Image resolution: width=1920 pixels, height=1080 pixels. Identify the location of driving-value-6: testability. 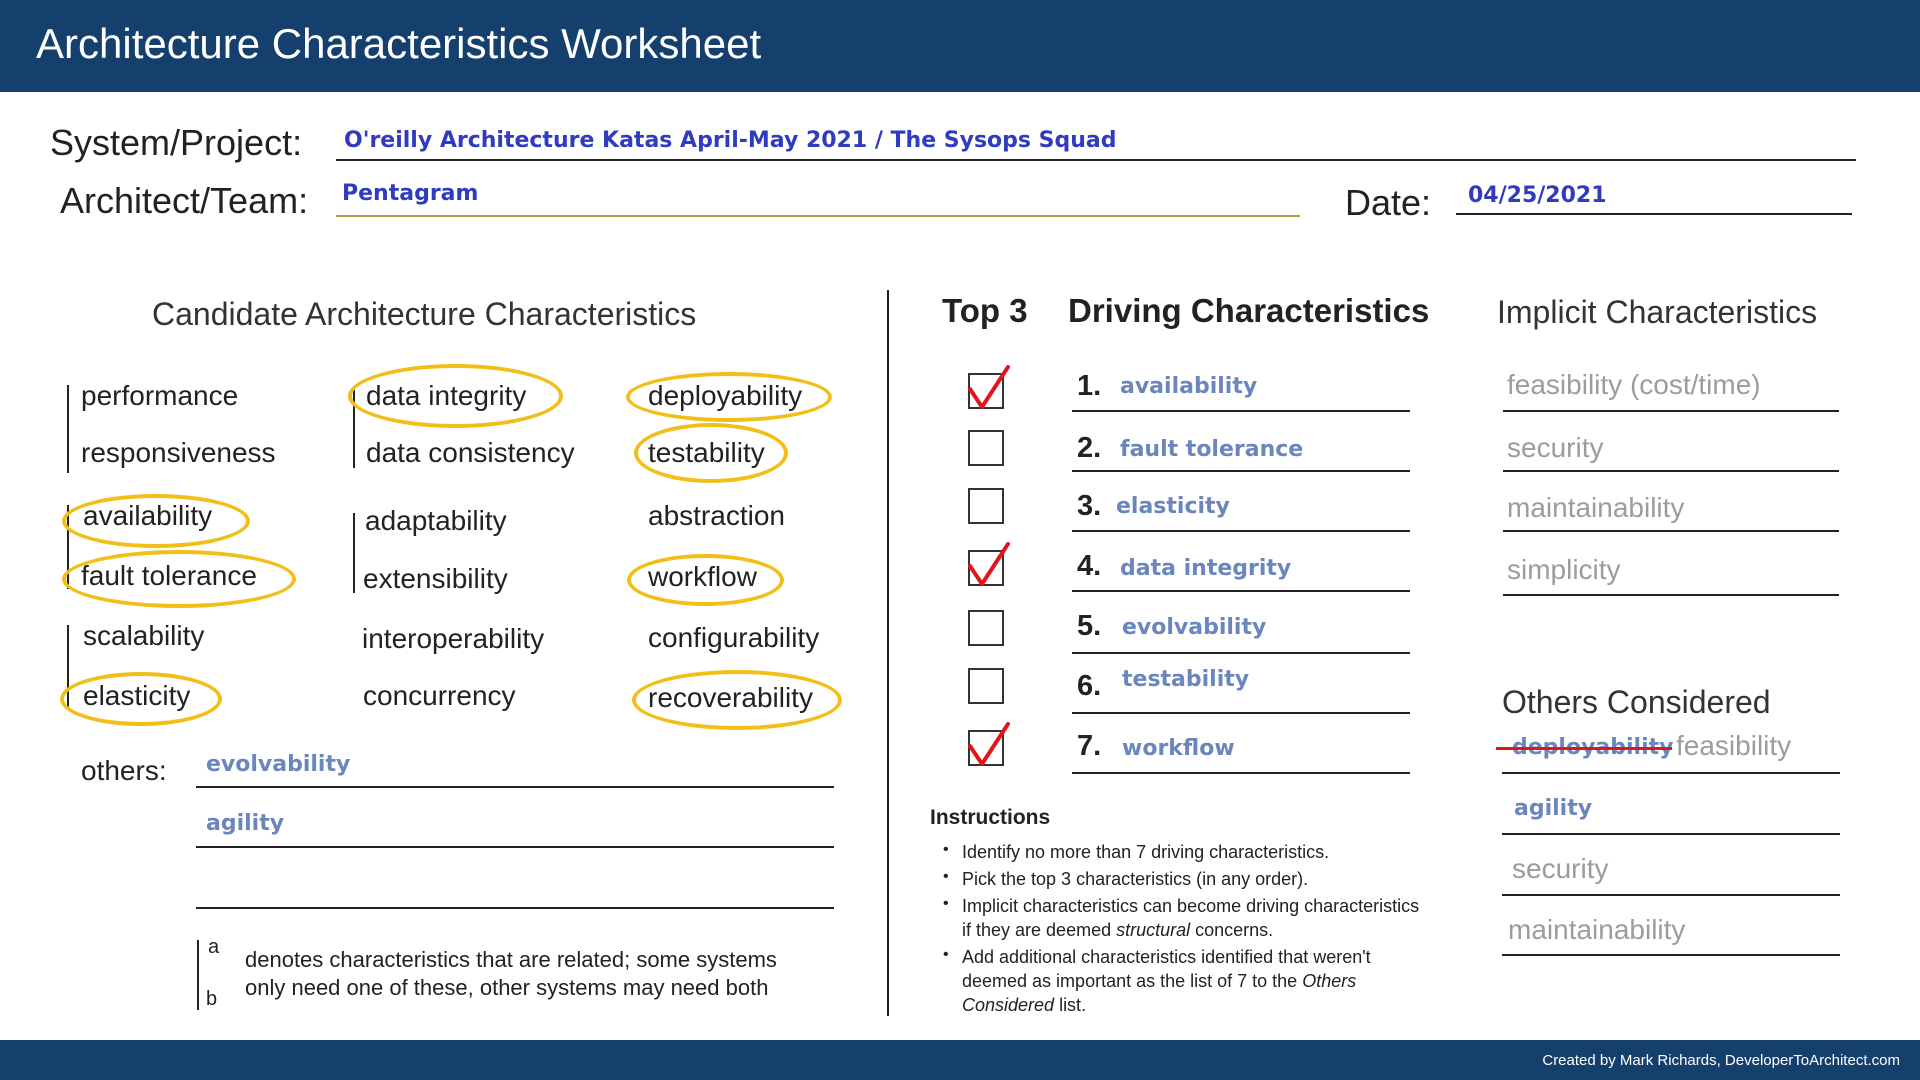
(1185, 679).